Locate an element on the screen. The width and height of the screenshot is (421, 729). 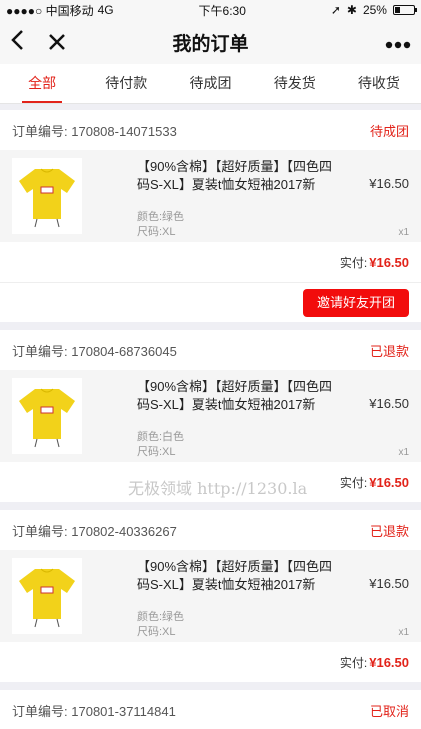
order-tabs: 全部 待付款 待成团 待发货 待收货 is located at coordinates (210, 84).